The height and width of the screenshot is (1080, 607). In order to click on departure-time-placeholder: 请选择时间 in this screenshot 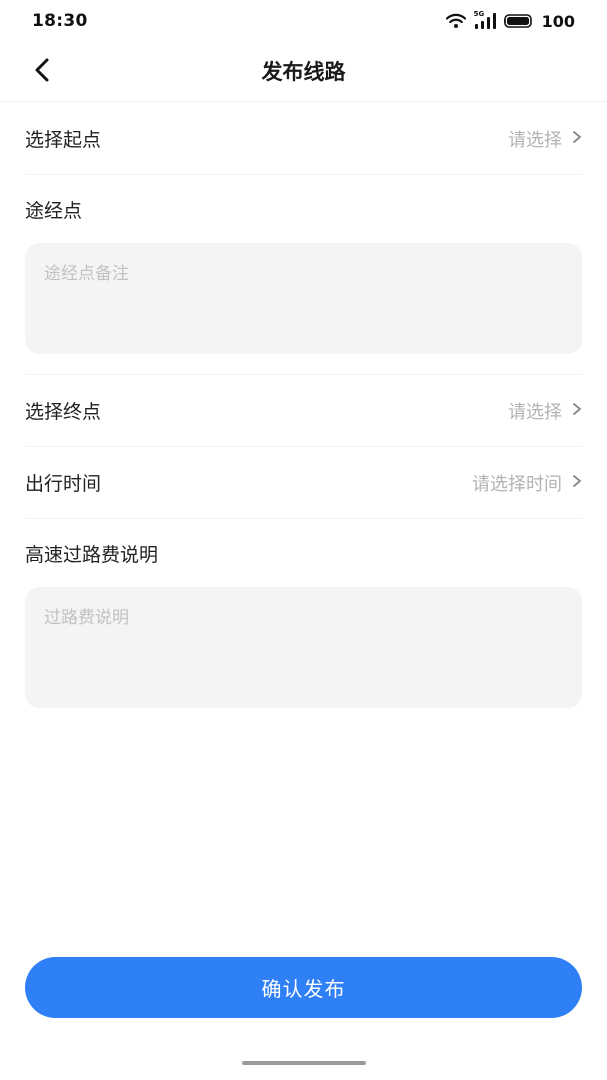, I will do `click(517, 484)`.